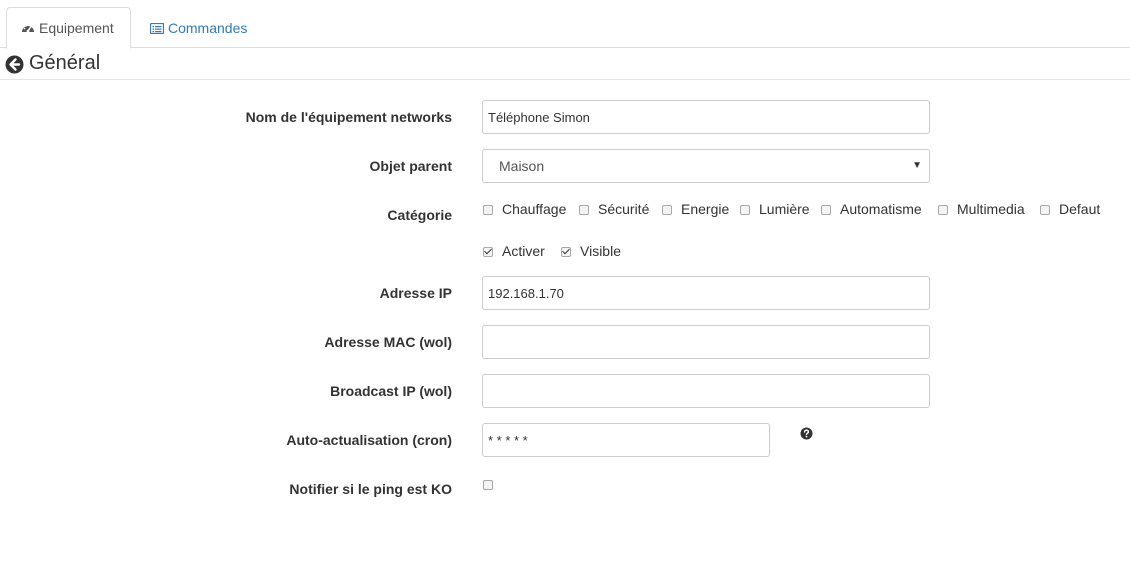 The image size is (1130, 572). What do you see at coordinates (348, 117) in the screenshot?
I see `name-label: Nom de l'équipement networks` at bounding box center [348, 117].